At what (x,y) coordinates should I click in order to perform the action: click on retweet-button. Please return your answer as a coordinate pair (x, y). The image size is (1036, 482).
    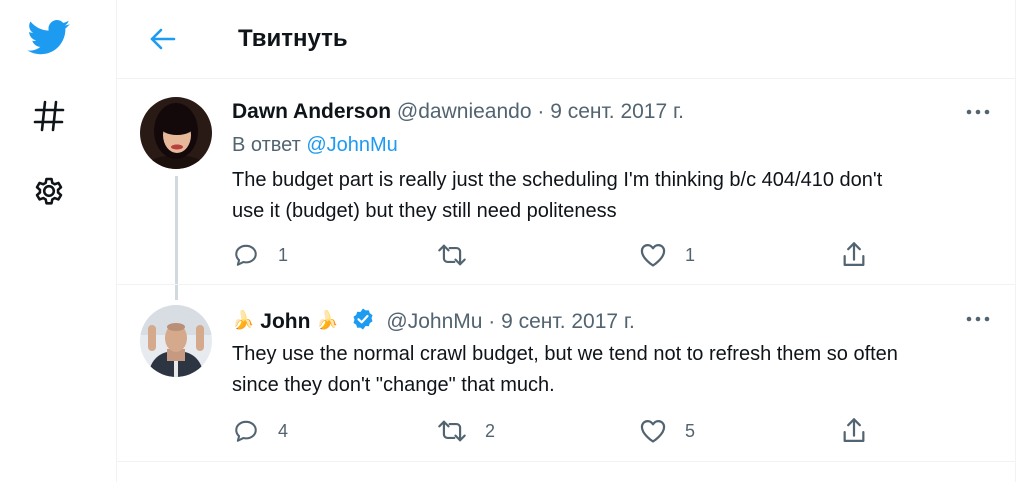
    Looking at the image, I should click on (452, 255).